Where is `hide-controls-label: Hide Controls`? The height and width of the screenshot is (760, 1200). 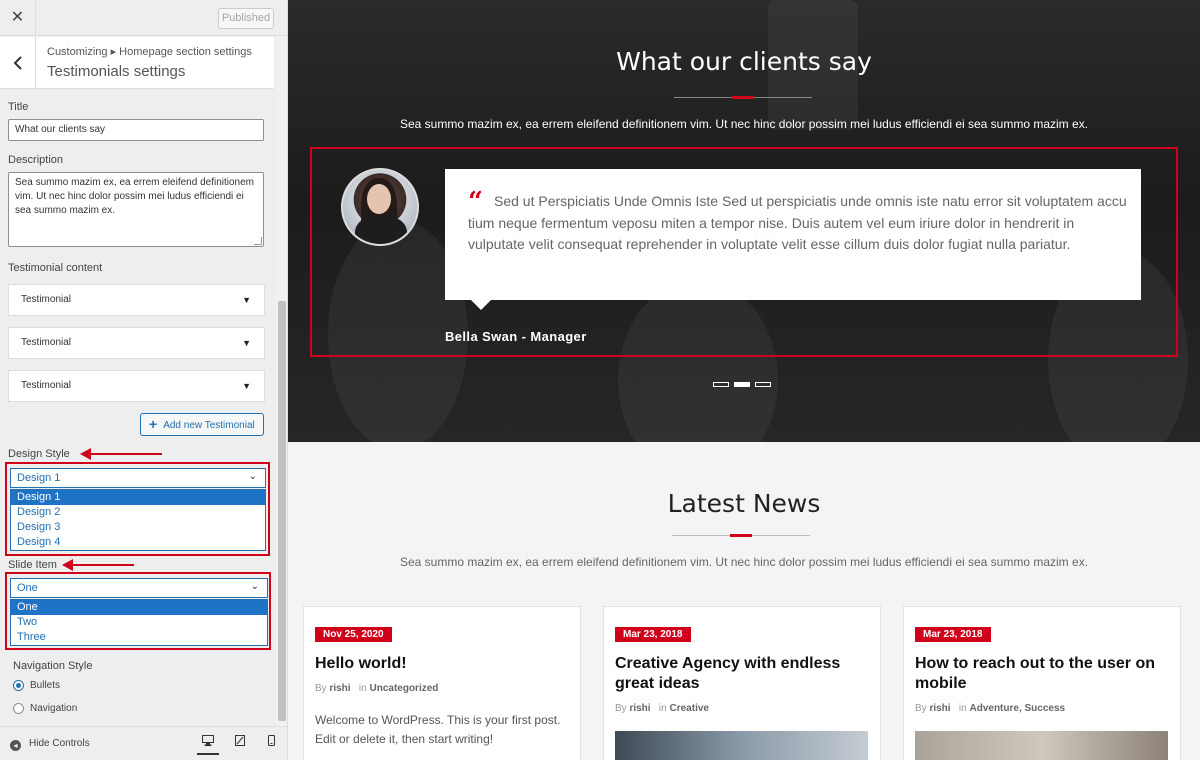 hide-controls-label: Hide Controls is located at coordinates (59, 743).